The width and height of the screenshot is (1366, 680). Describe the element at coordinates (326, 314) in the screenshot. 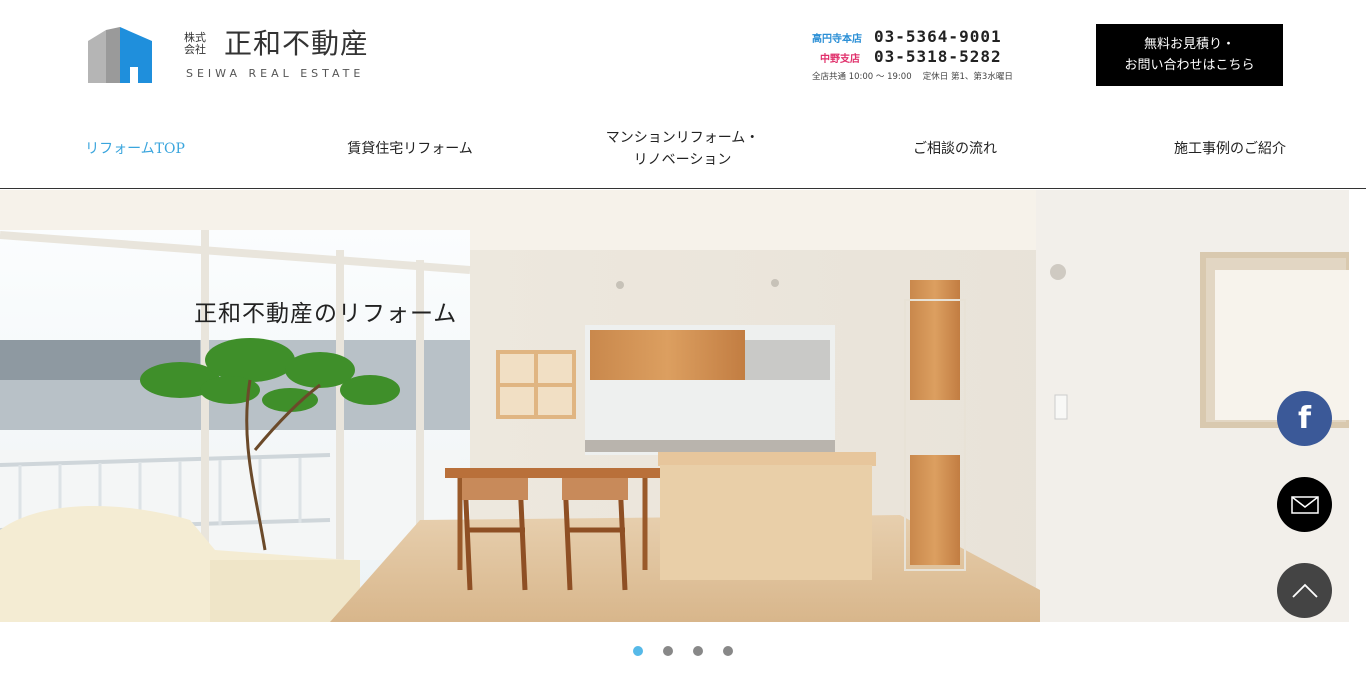

I see `hero-caption: 正和不動産のリフォーム` at that location.